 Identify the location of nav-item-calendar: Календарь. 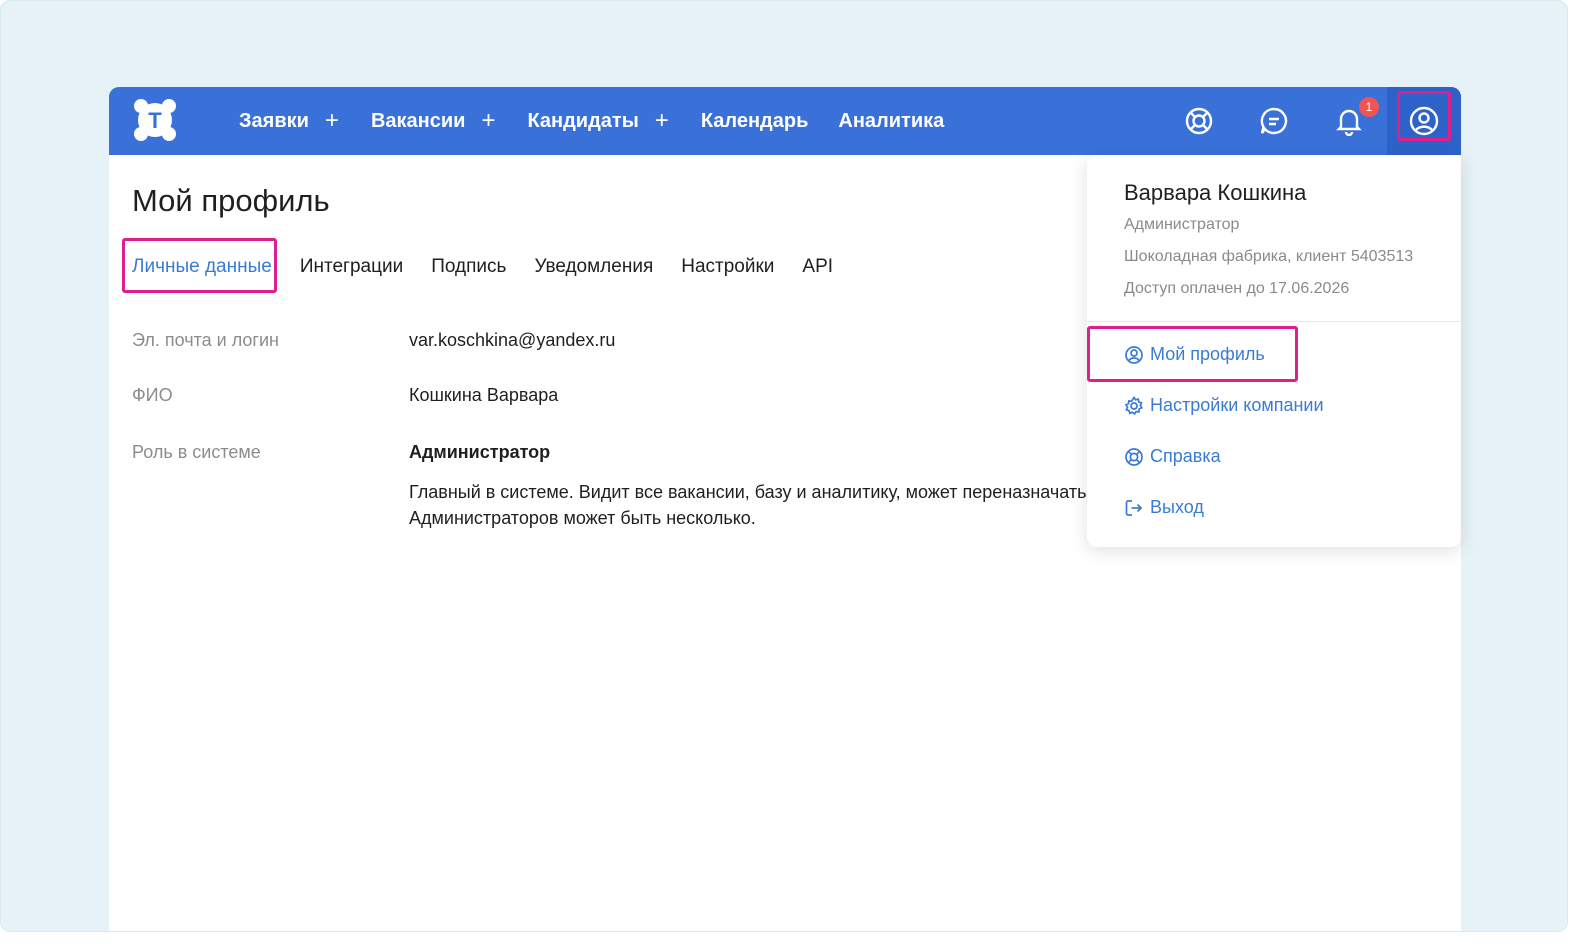
(755, 121).